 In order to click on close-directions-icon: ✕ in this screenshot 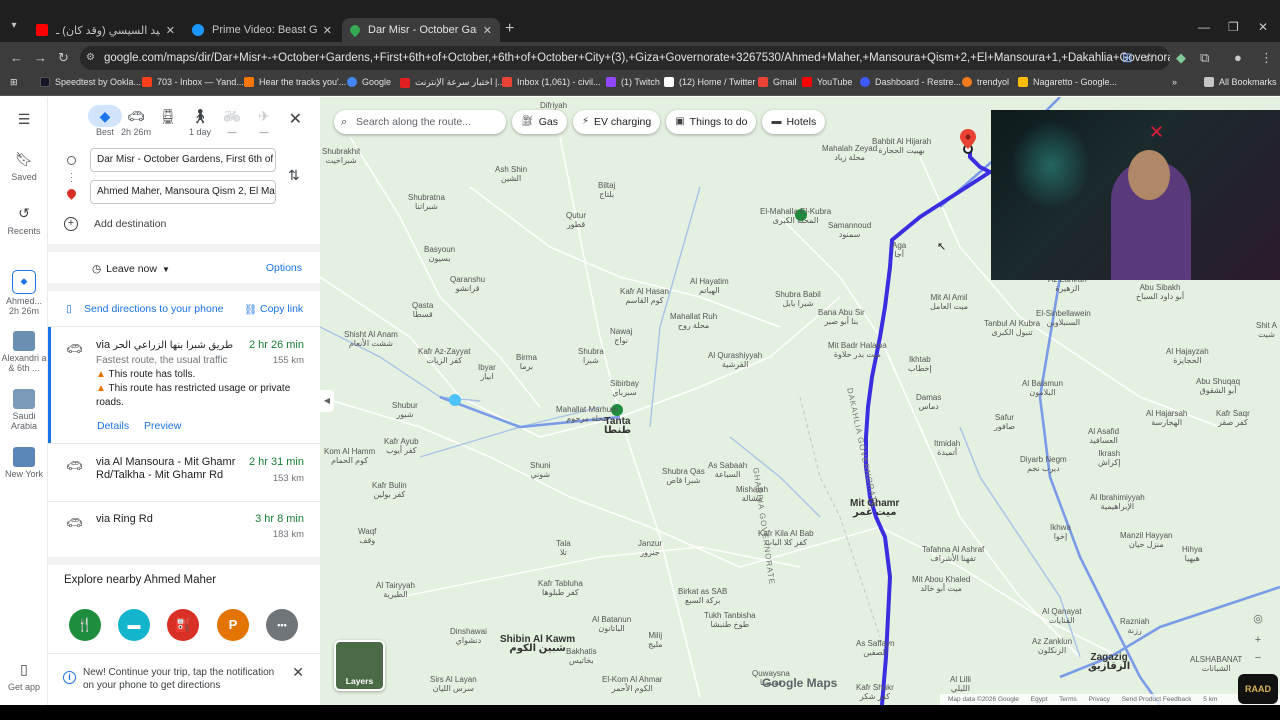, I will do `click(295, 119)`.